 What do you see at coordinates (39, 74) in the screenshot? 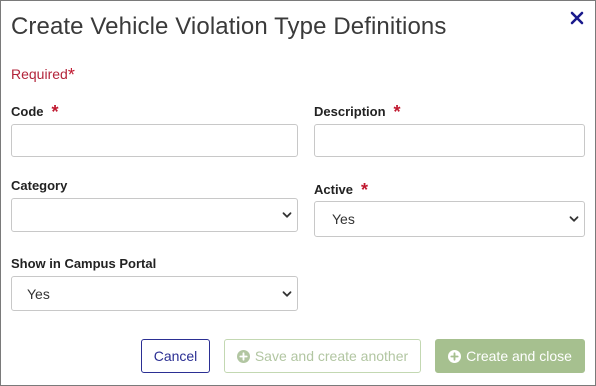
I see `required-note-text: Required` at bounding box center [39, 74].